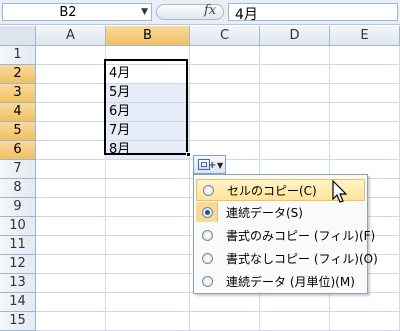  I want to click on formula-bar: B2 ▼ fx 4月, so click(200, 12).